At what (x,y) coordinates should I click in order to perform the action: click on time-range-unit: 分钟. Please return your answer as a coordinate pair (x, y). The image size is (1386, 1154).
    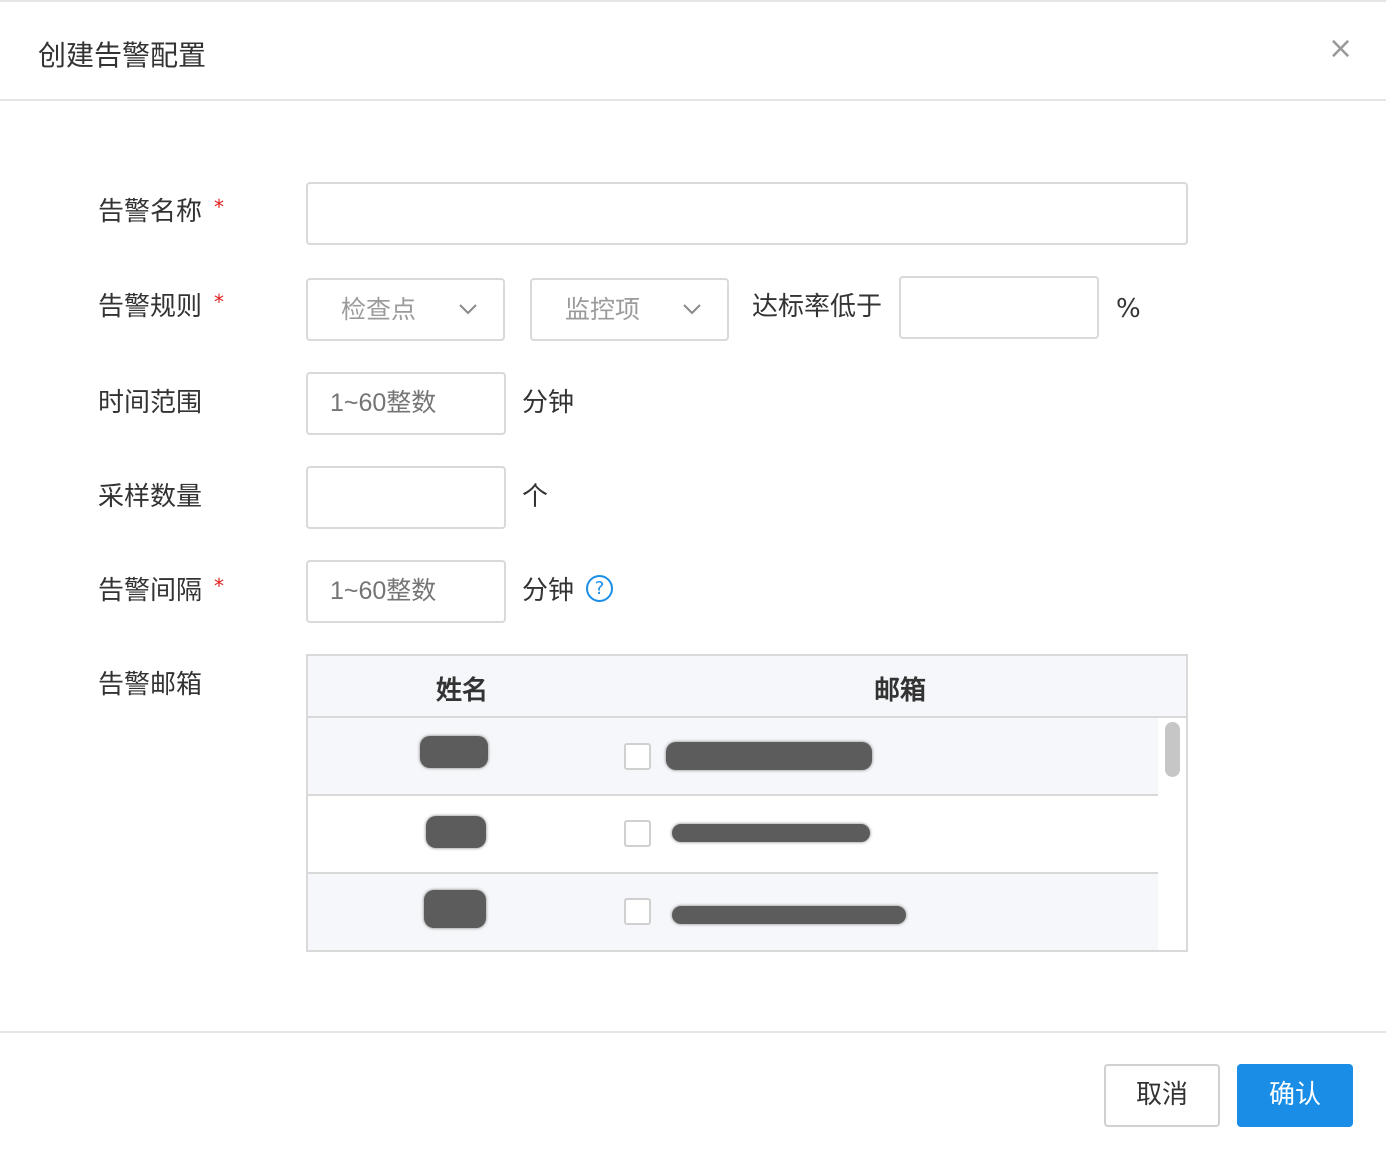
    Looking at the image, I should click on (548, 403).